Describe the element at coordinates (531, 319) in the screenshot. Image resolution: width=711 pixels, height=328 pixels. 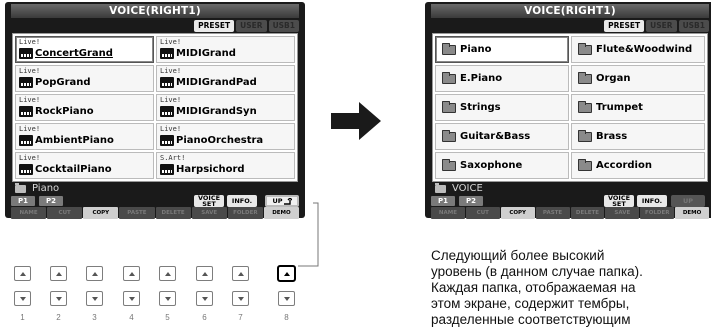
I see `caption-line: разделенные соответствующим` at that location.